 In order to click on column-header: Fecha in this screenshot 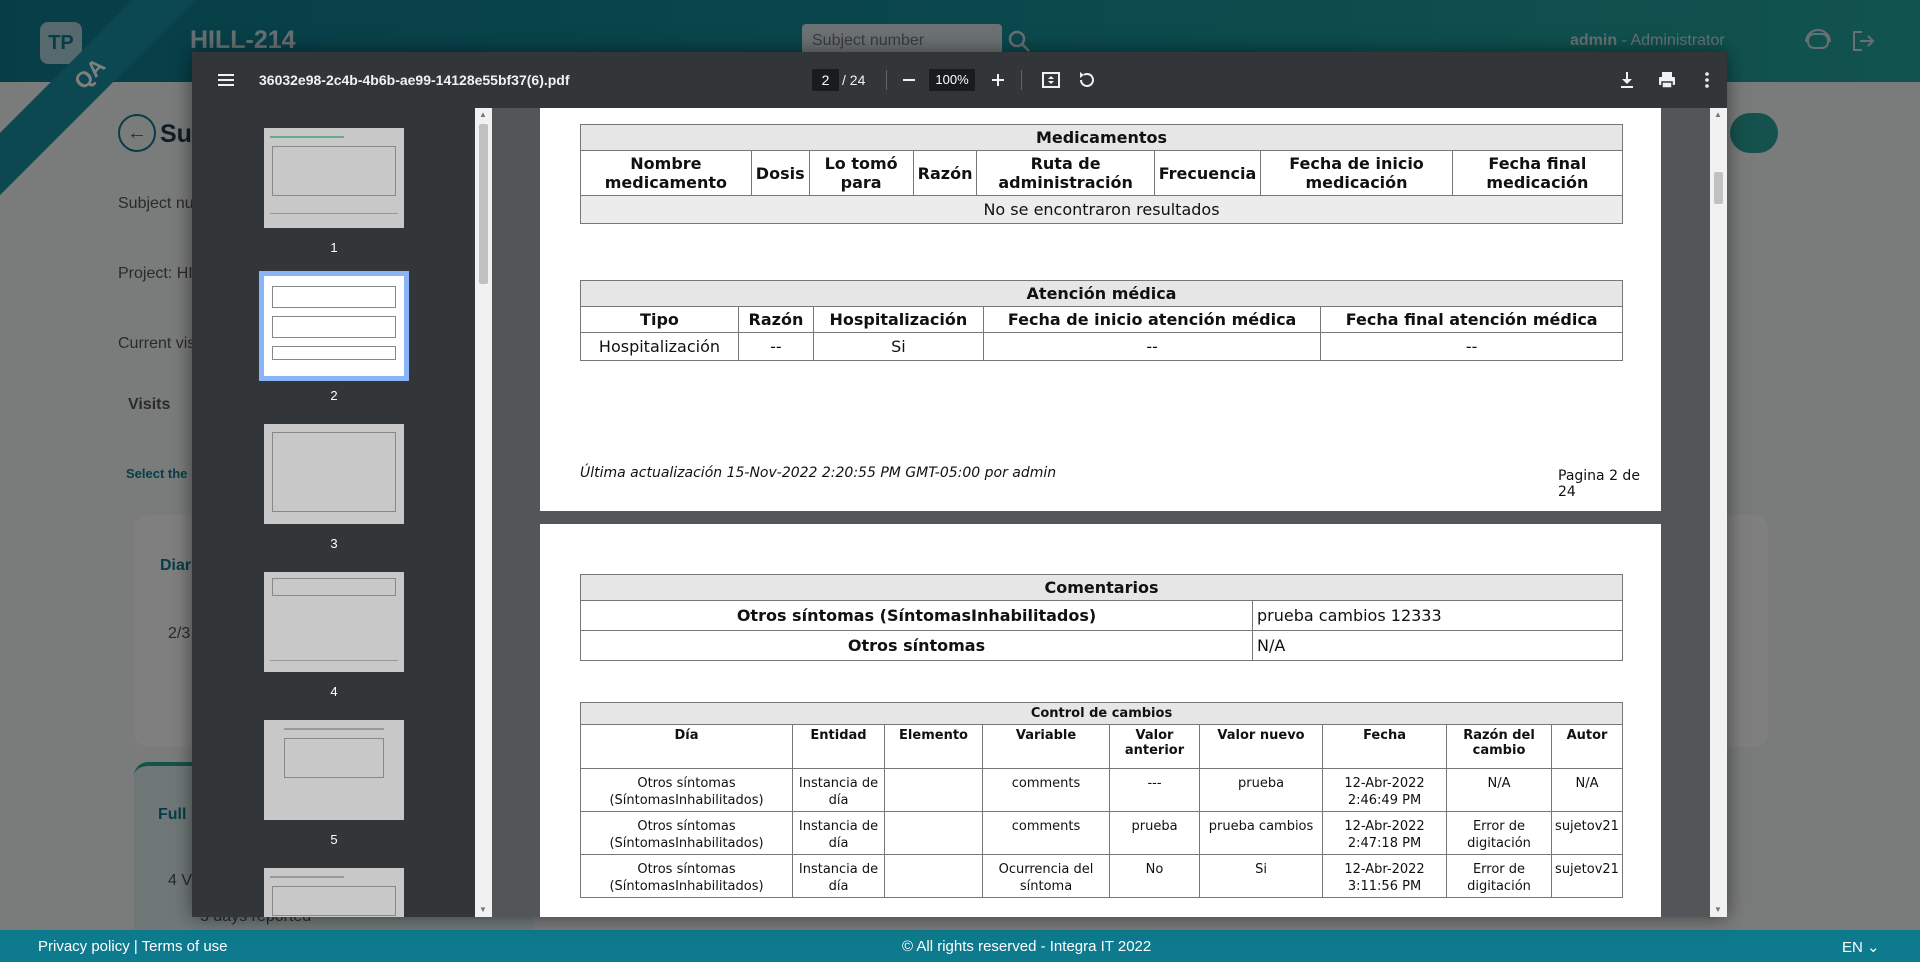, I will do `click(1385, 746)`.